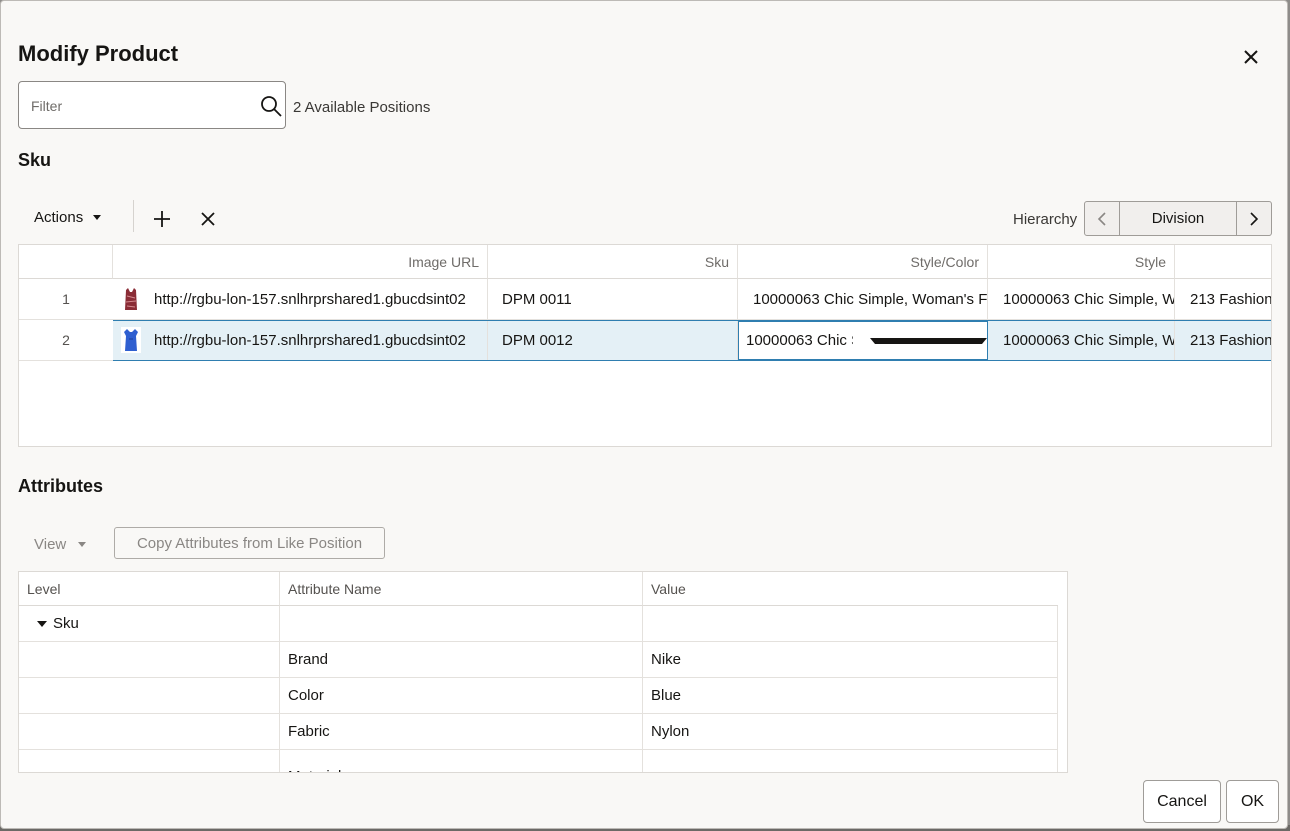 The width and height of the screenshot is (1290, 831). What do you see at coordinates (850, 732) in the screenshot?
I see `attribute-value-cell: Nylon` at bounding box center [850, 732].